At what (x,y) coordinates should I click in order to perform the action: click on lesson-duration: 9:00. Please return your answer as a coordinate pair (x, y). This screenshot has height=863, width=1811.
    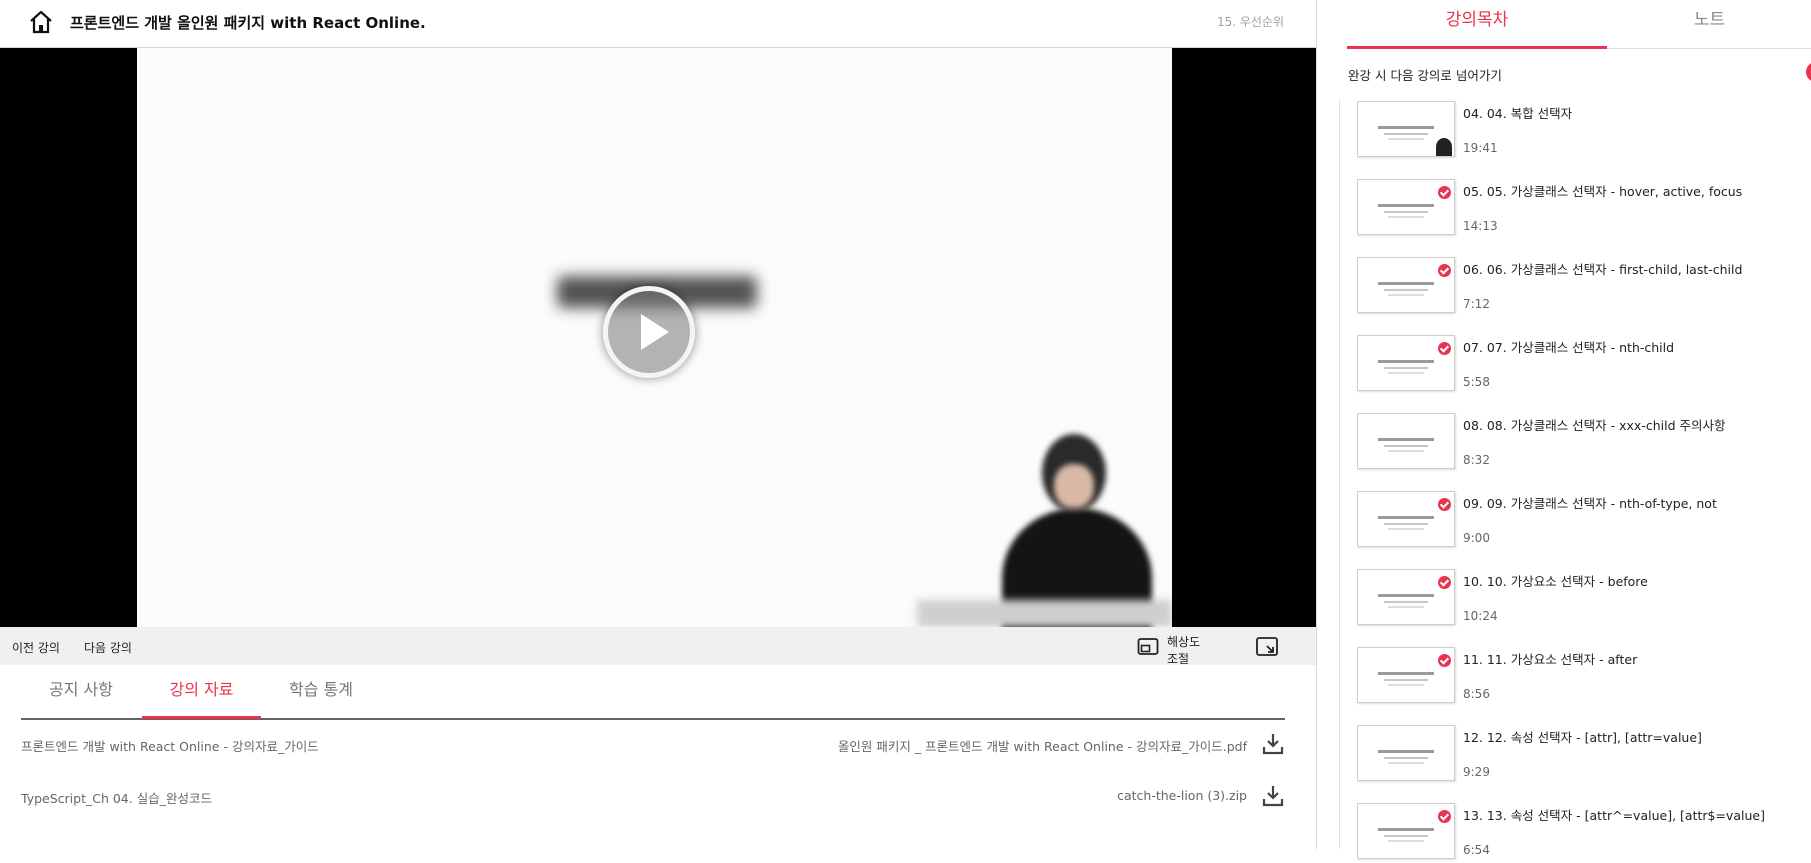
    Looking at the image, I should click on (1476, 538).